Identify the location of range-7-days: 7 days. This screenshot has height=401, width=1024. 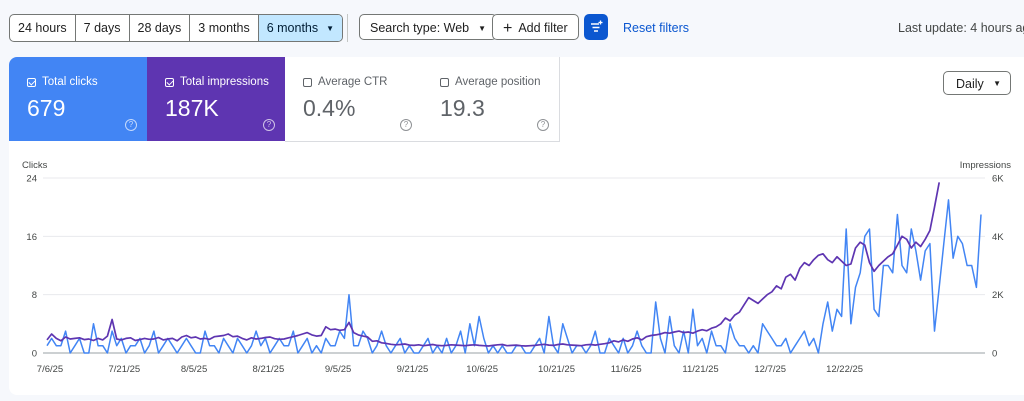
(103, 28).